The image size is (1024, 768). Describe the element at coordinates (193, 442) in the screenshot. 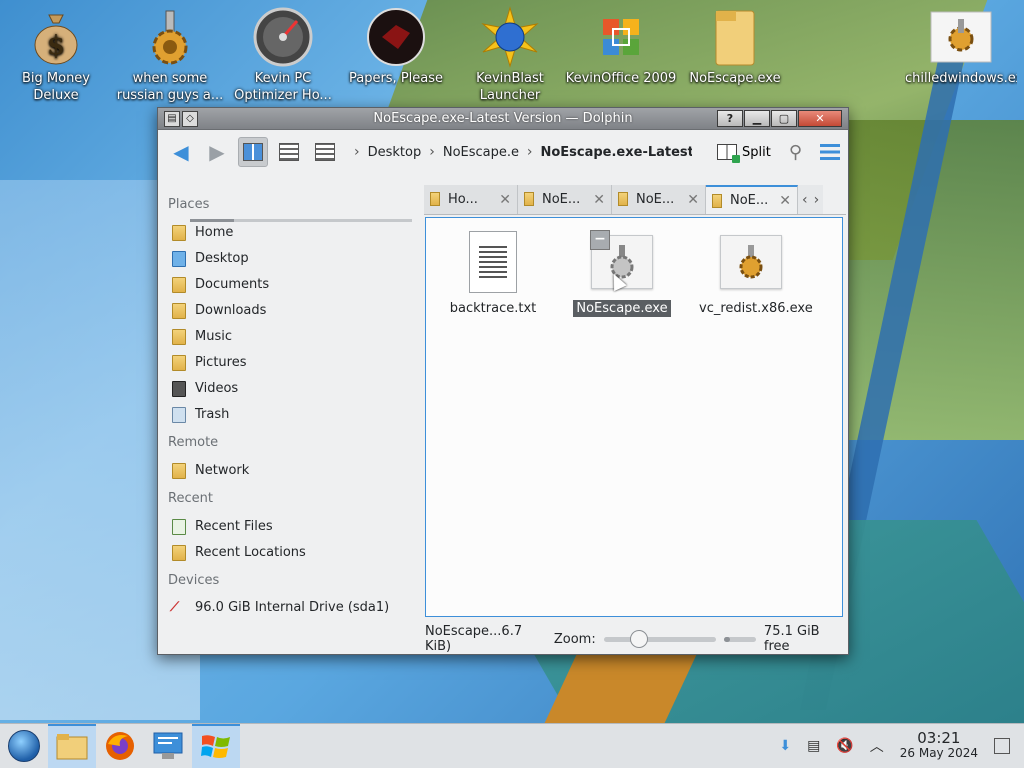

I see `section-remote: Remote` at that location.